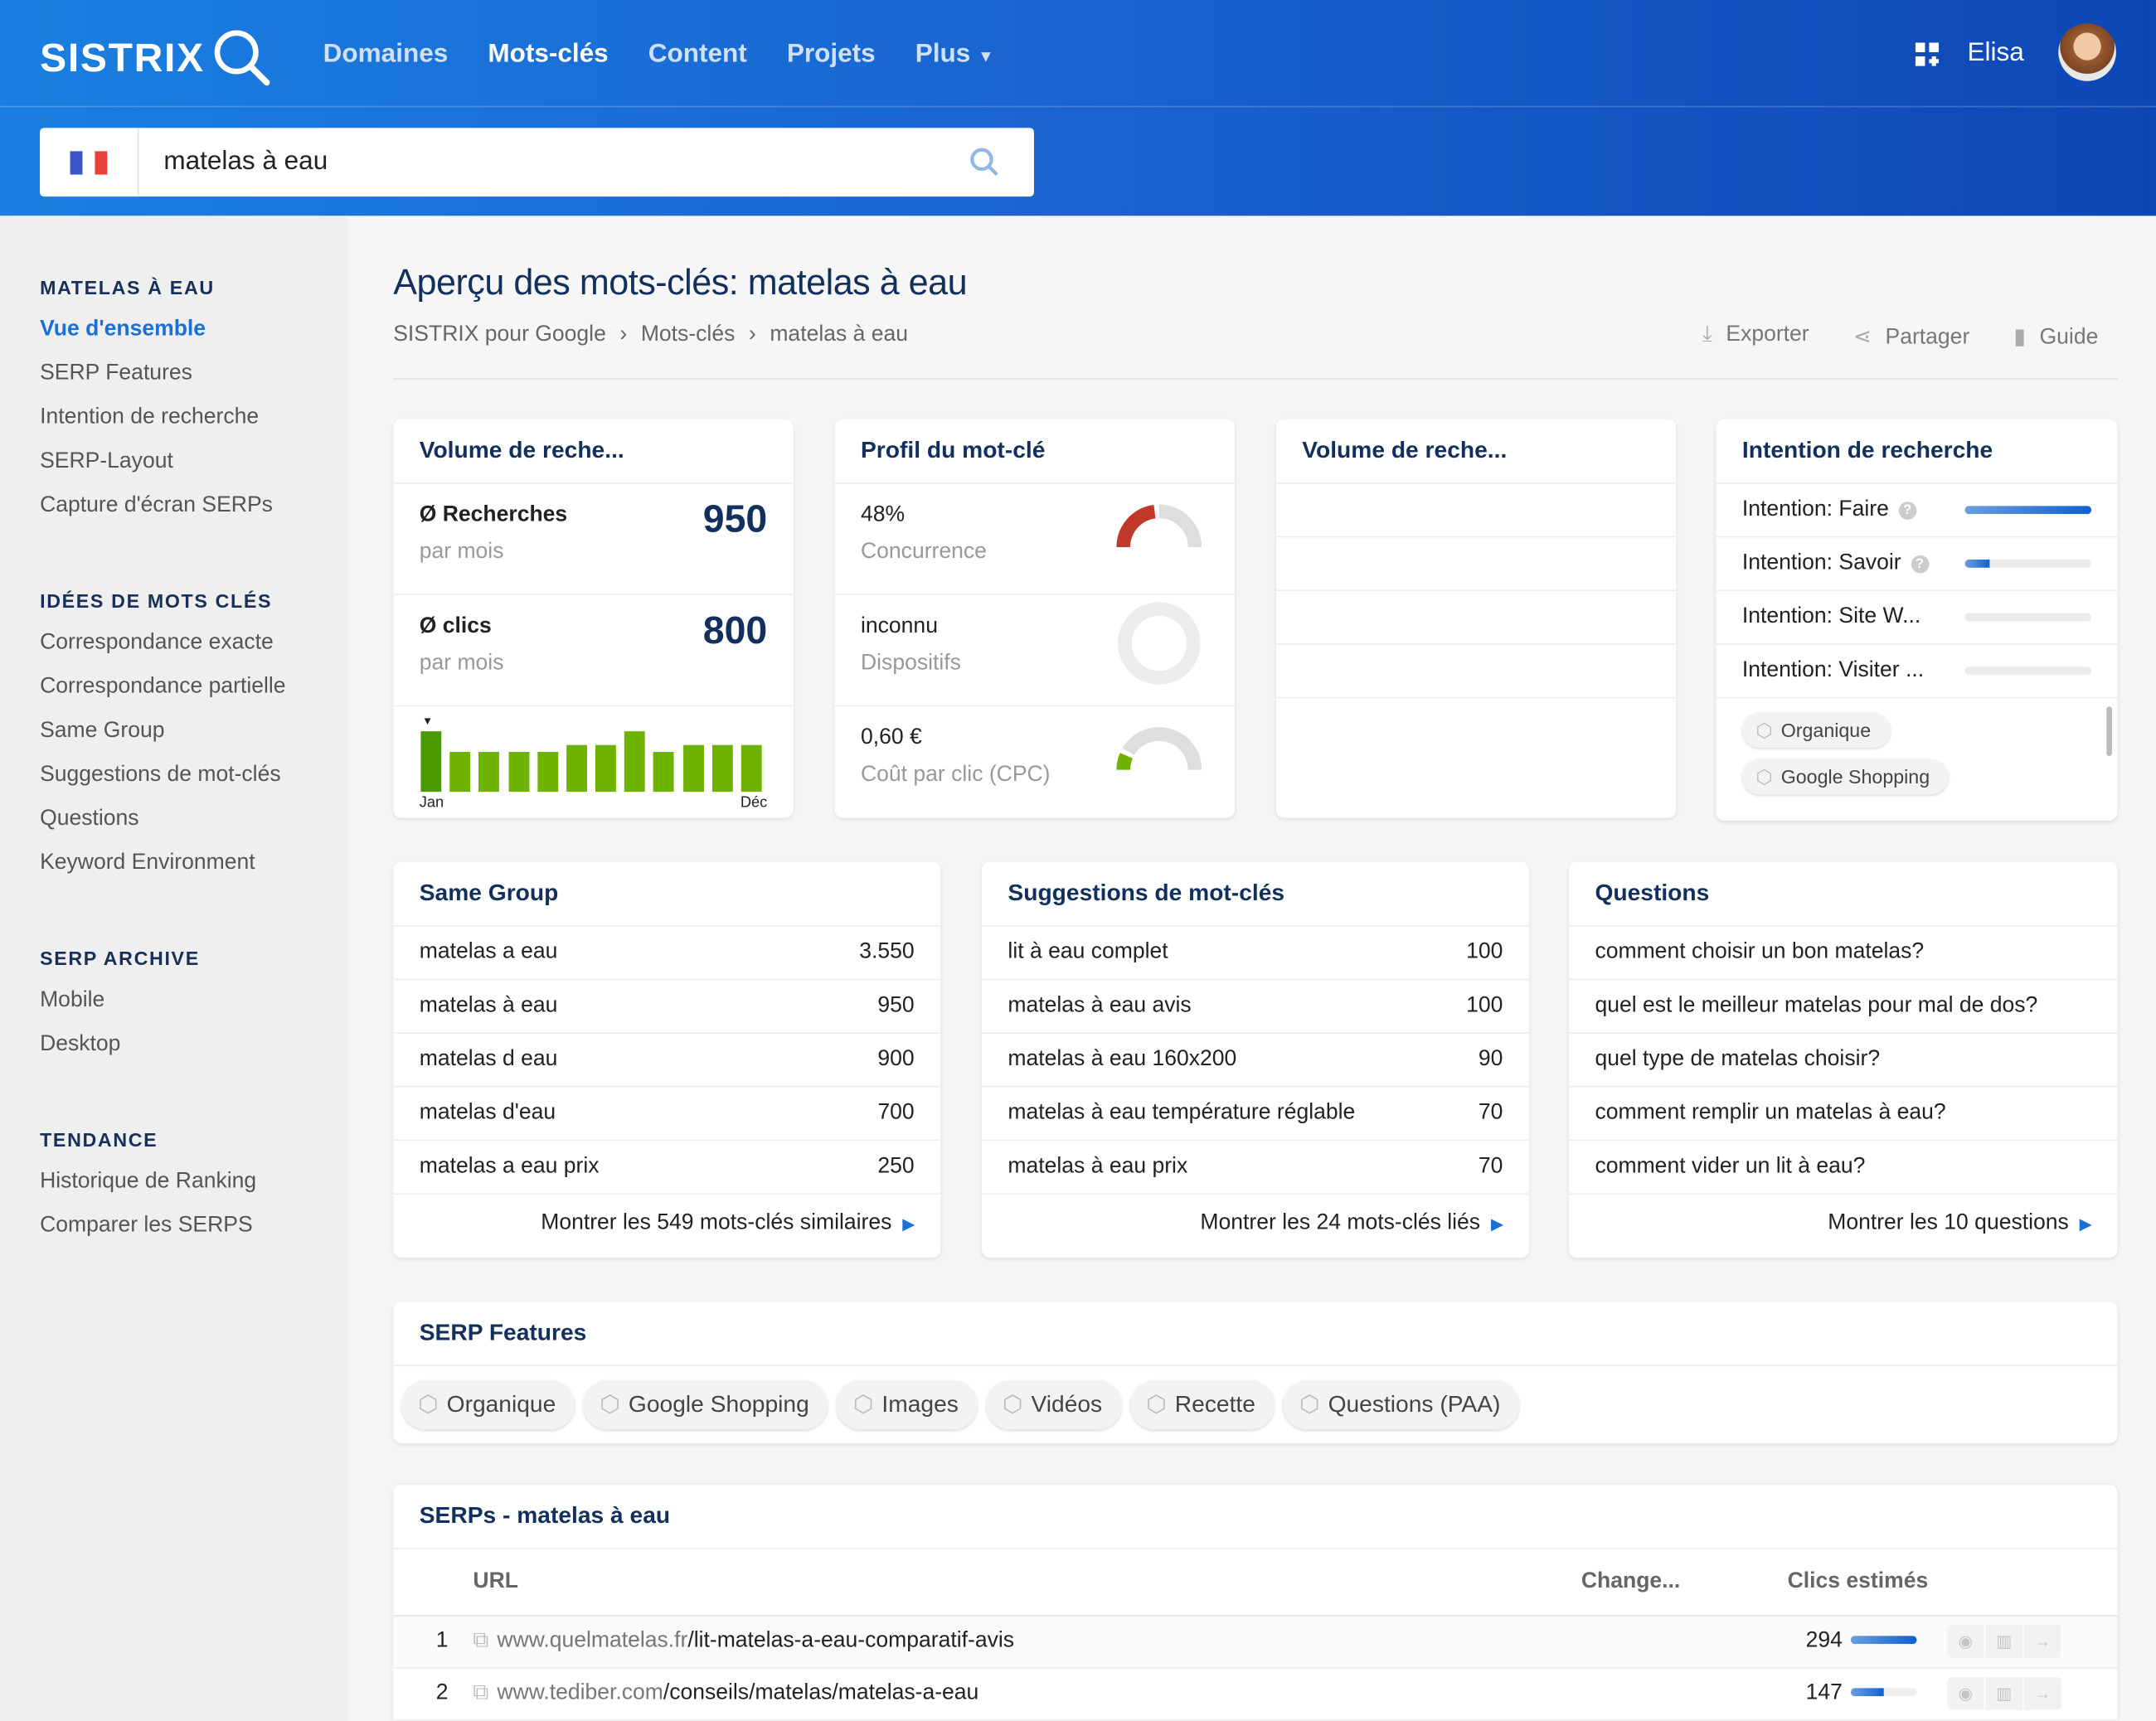  Describe the element at coordinates (1952, 1583) in the screenshot. I see `col-clicks: Clics estimés` at that location.